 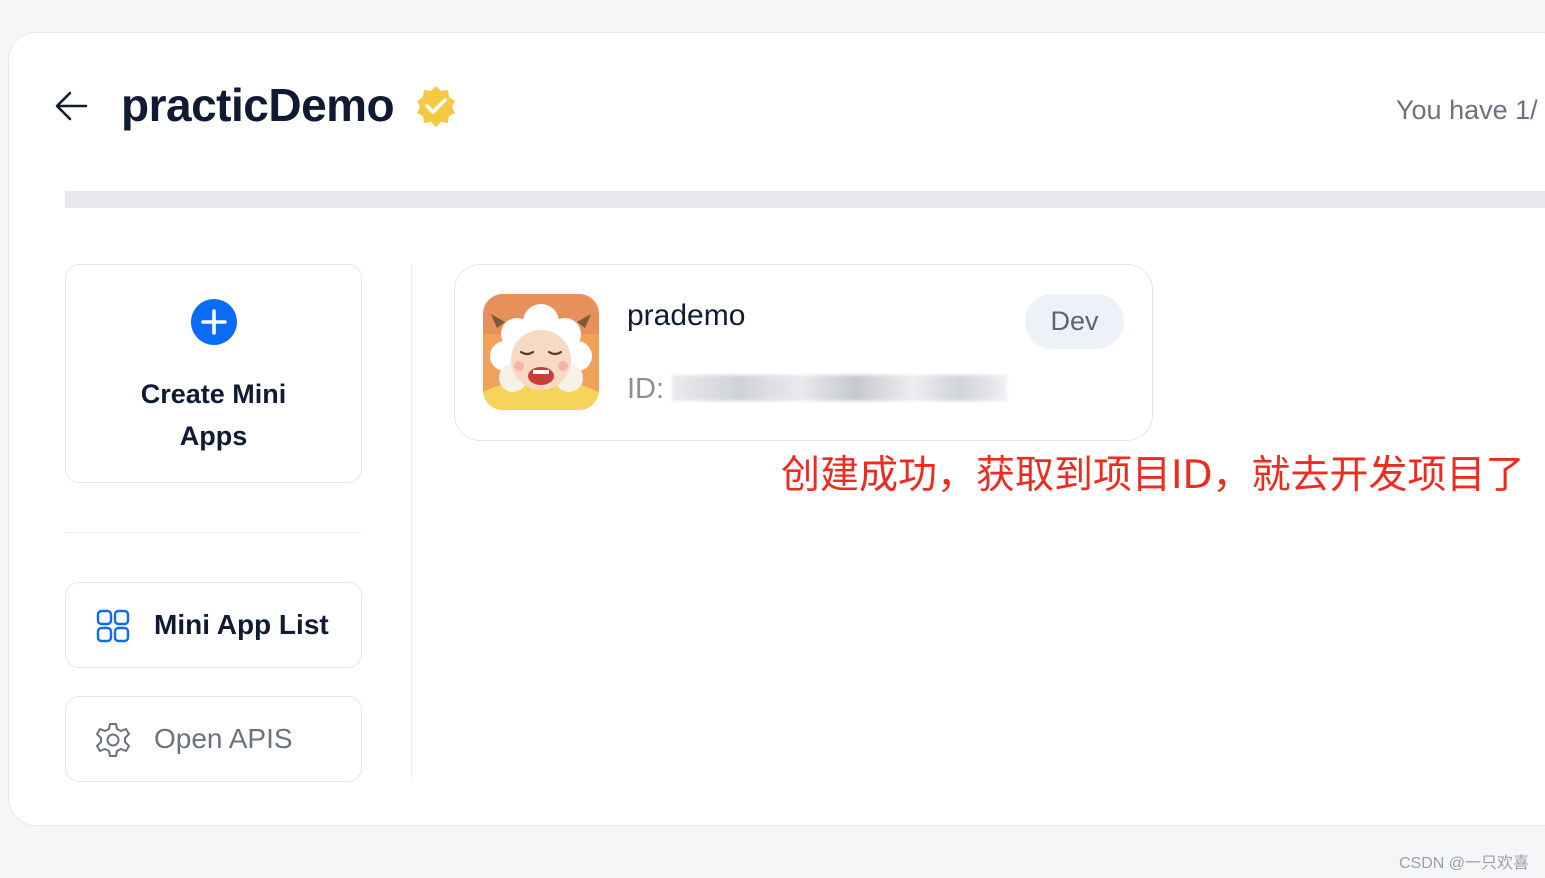 I want to click on sidebar-divider, so click(x=213, y=532).